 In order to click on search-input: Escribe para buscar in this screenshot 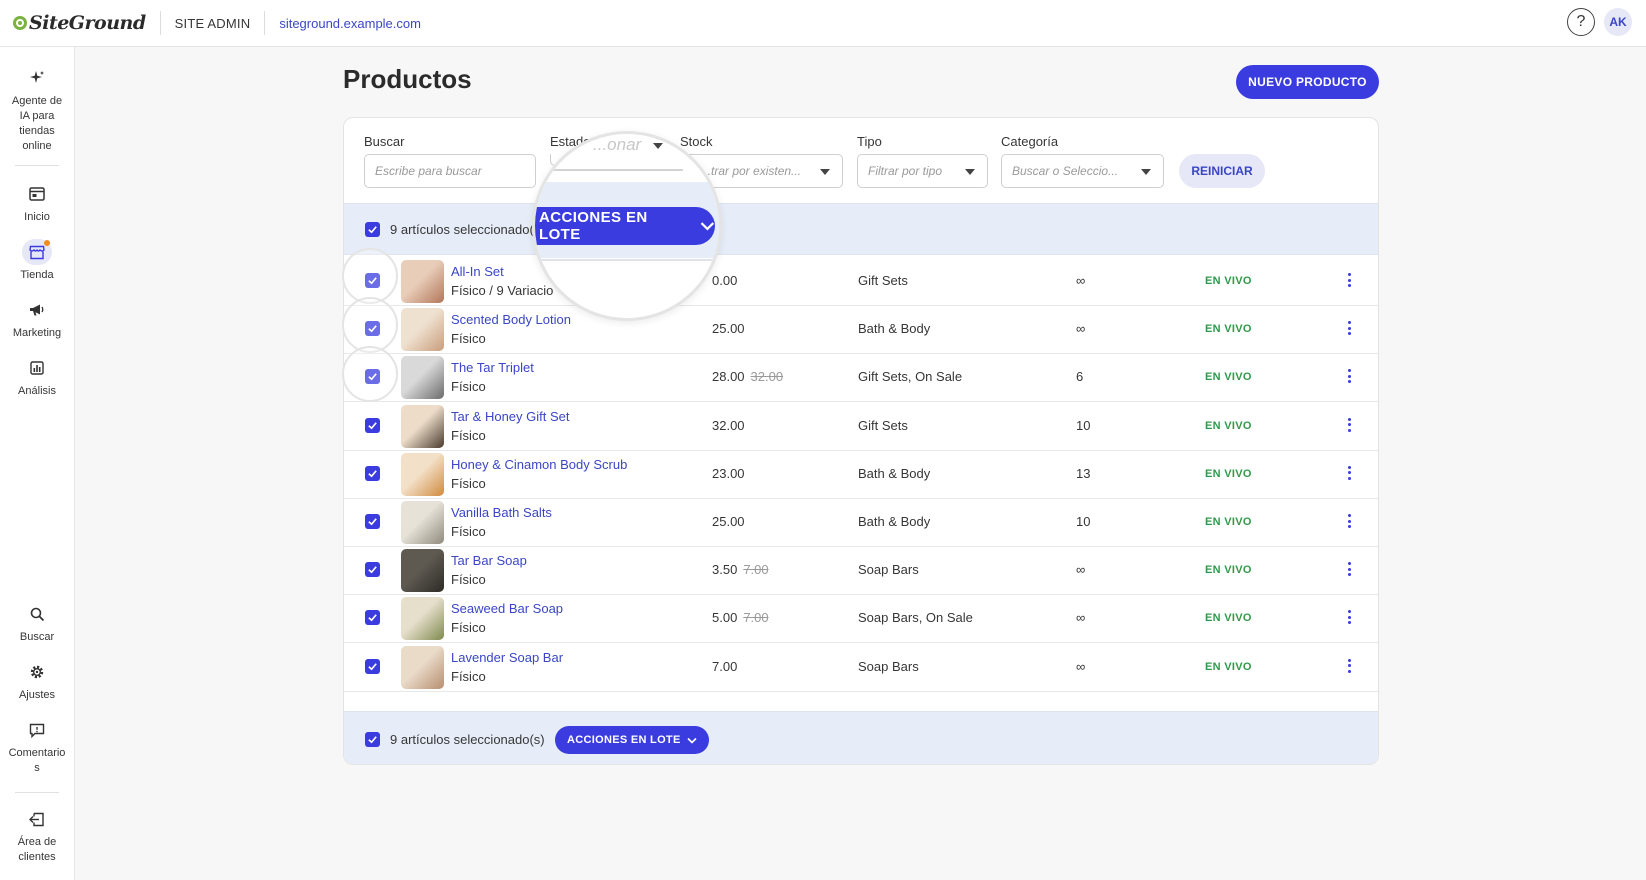, I will do `click(450, 171)`.